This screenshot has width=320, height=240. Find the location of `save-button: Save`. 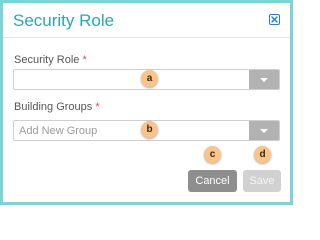

save-button: Save is located at coordinates (262, 181).